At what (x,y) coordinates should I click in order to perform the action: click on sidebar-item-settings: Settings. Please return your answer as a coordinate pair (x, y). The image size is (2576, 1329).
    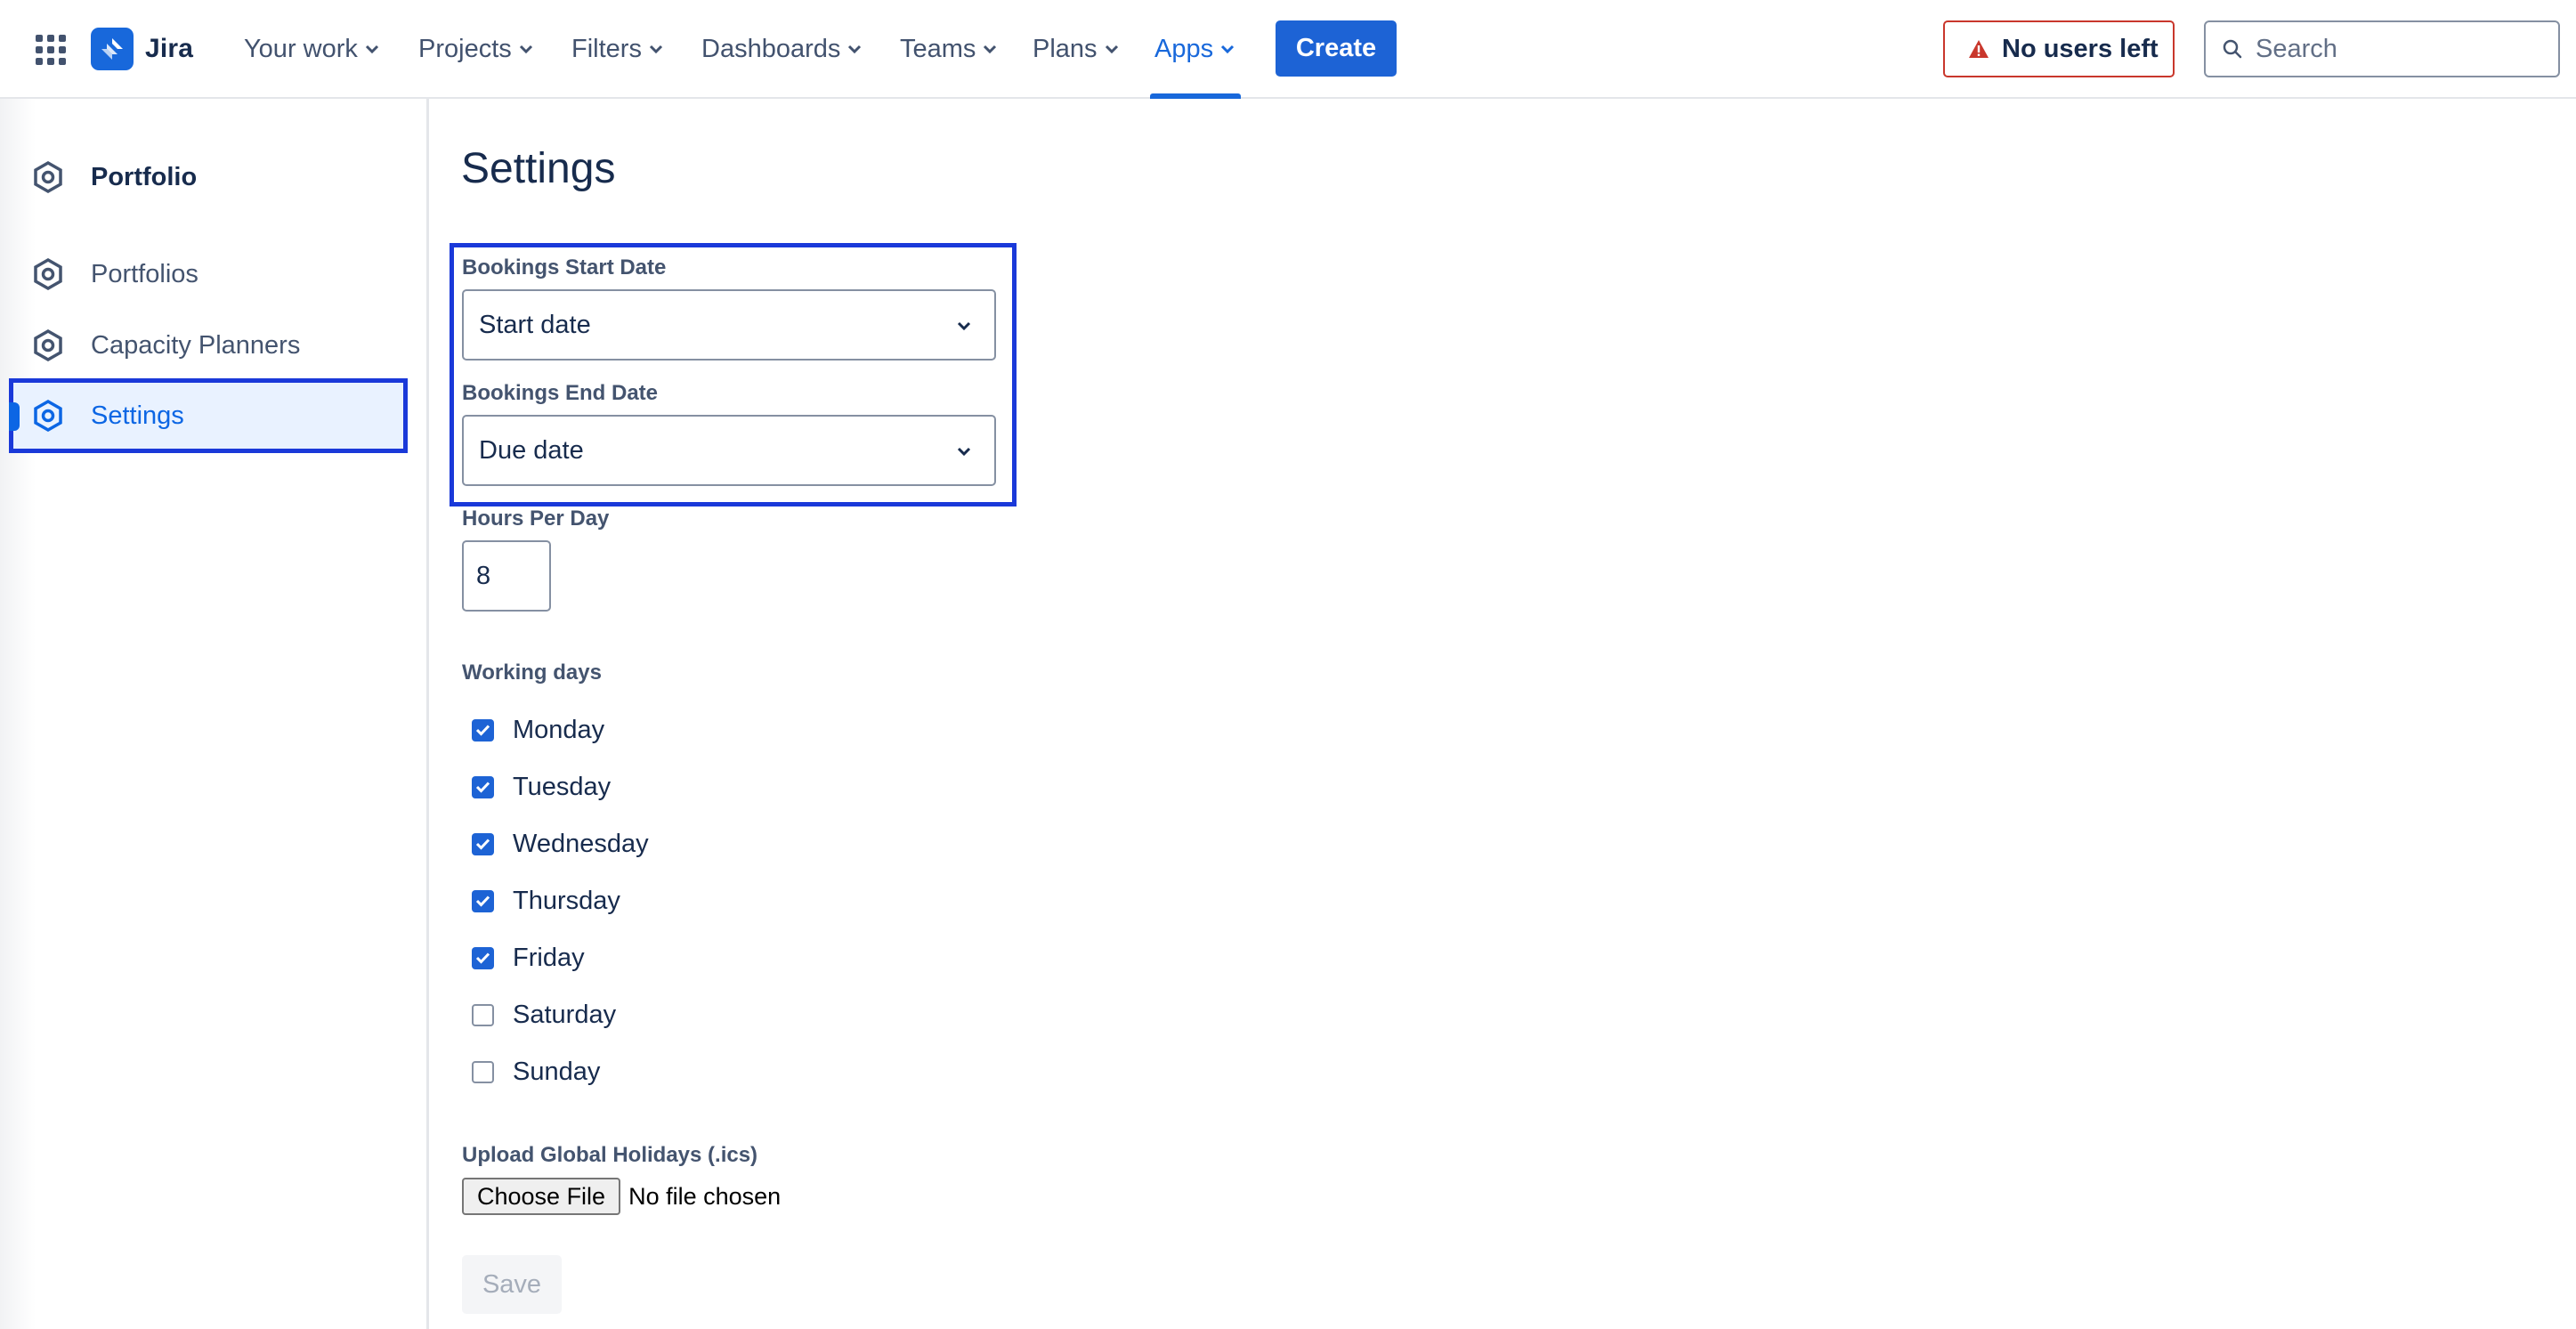
    Looking at the image, I should click on (208, 415).